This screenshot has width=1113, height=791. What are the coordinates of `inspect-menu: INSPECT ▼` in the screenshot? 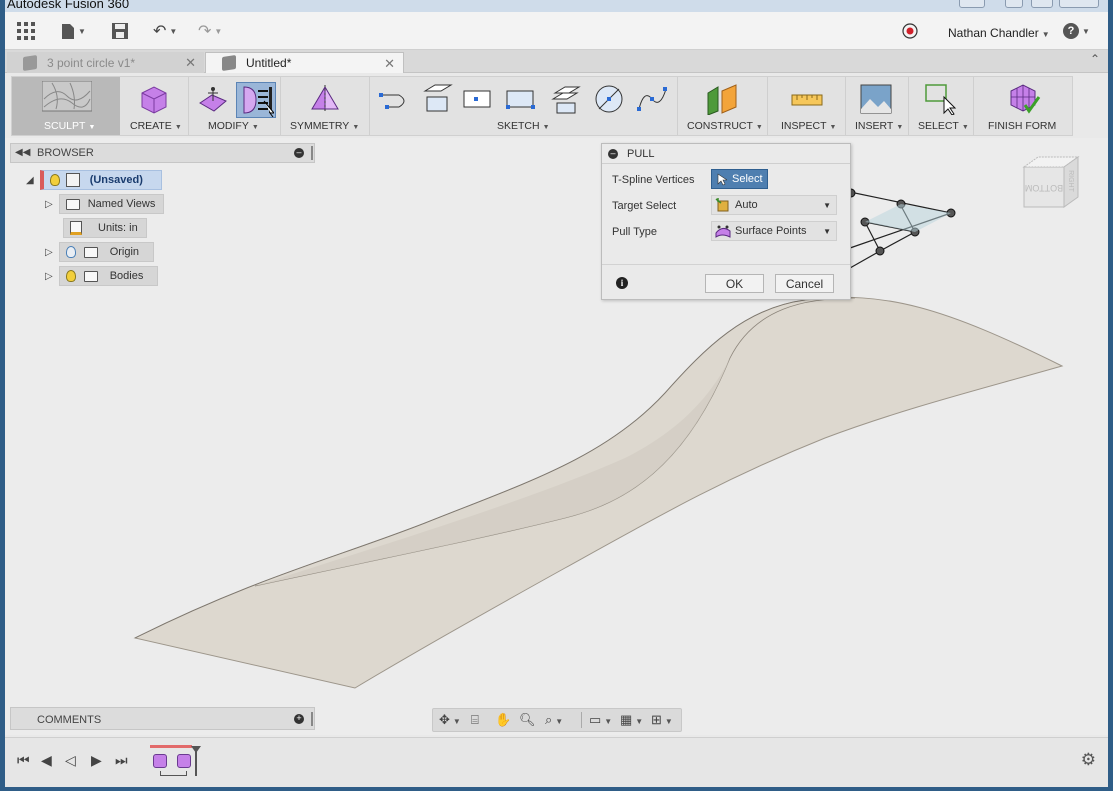 It's located at (807, 106).